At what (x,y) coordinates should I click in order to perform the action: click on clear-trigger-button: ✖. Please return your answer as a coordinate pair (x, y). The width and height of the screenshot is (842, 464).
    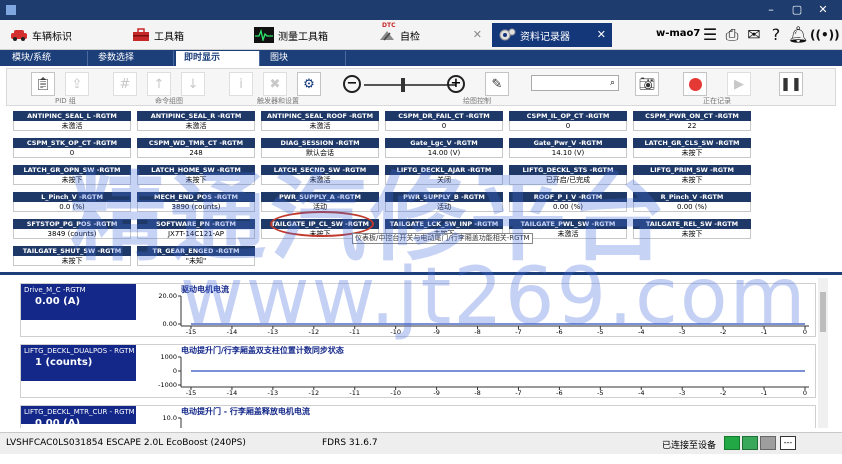
    Looking at the image, I should click on (275, 84).